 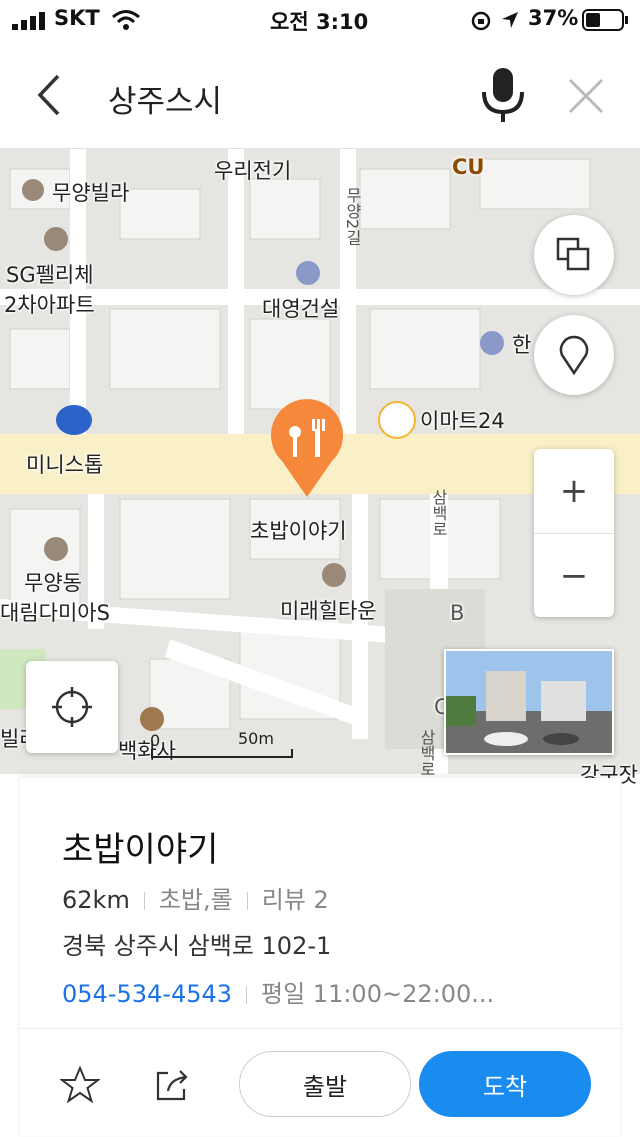 I want to click on star-icon, so click(x=80, y=1085).